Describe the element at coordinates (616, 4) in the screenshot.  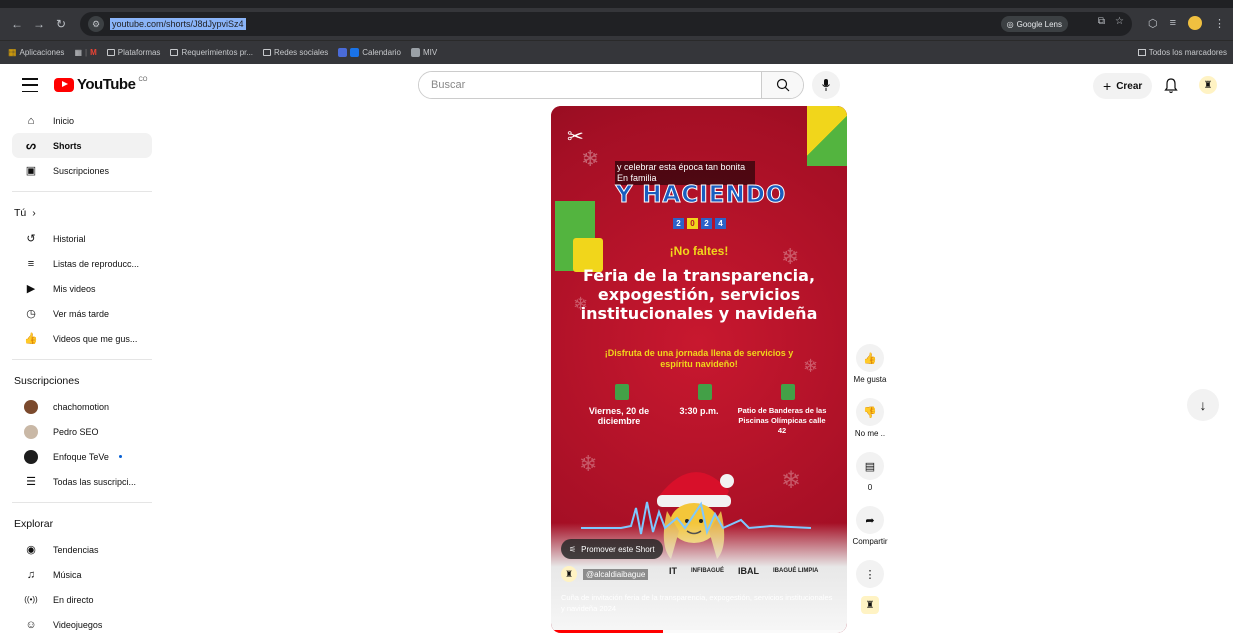
I see `tab-strip` at that location.